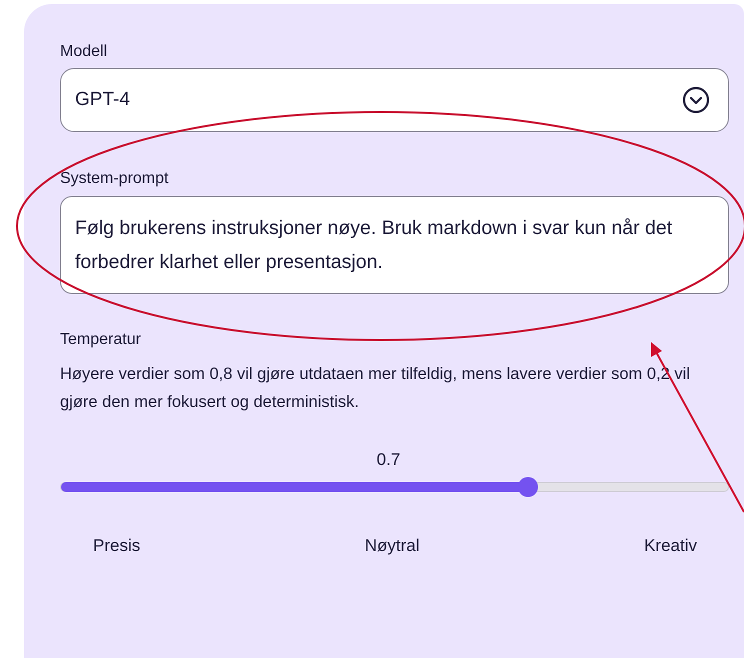 The width and height of the screenshot is (744, 658). I want to click on scale-label: Presis, so click(116, 546).